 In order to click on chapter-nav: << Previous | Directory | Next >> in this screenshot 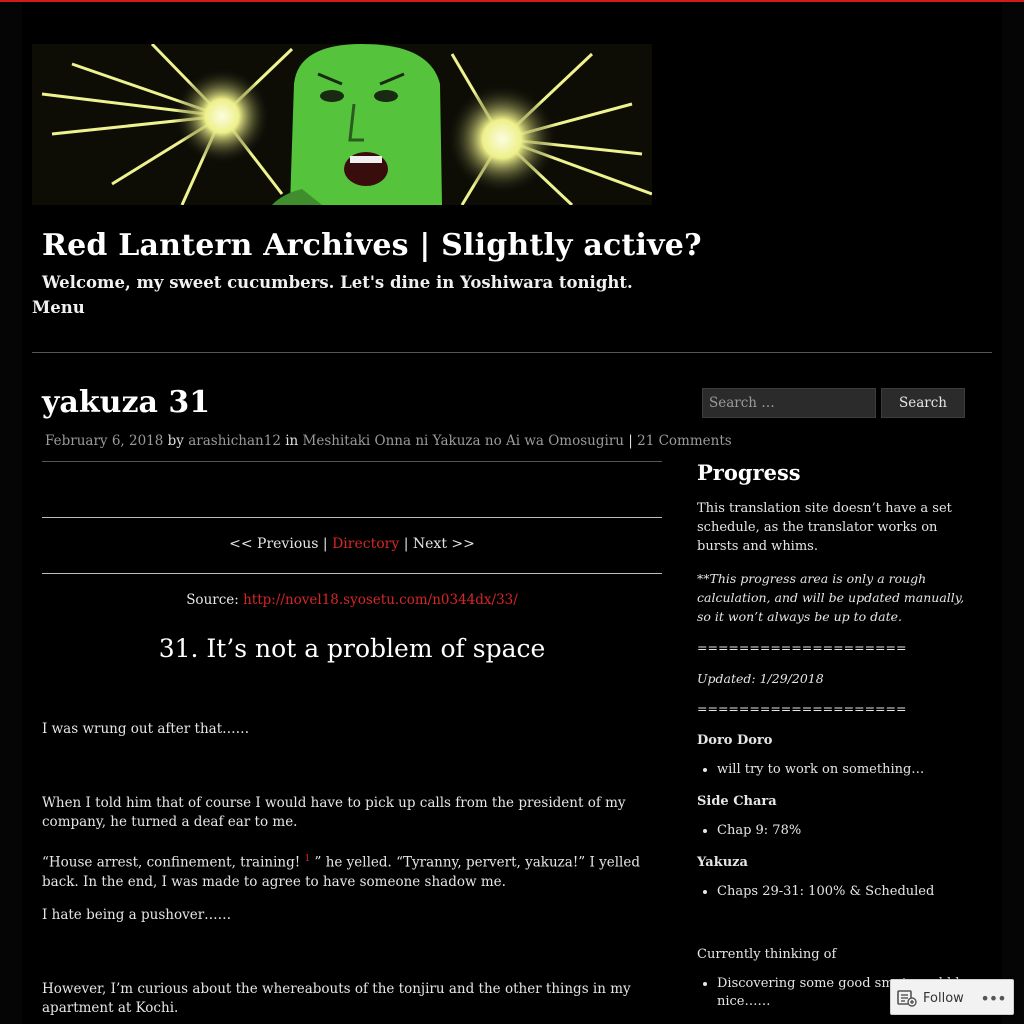, I will do `click(352, 544)`.